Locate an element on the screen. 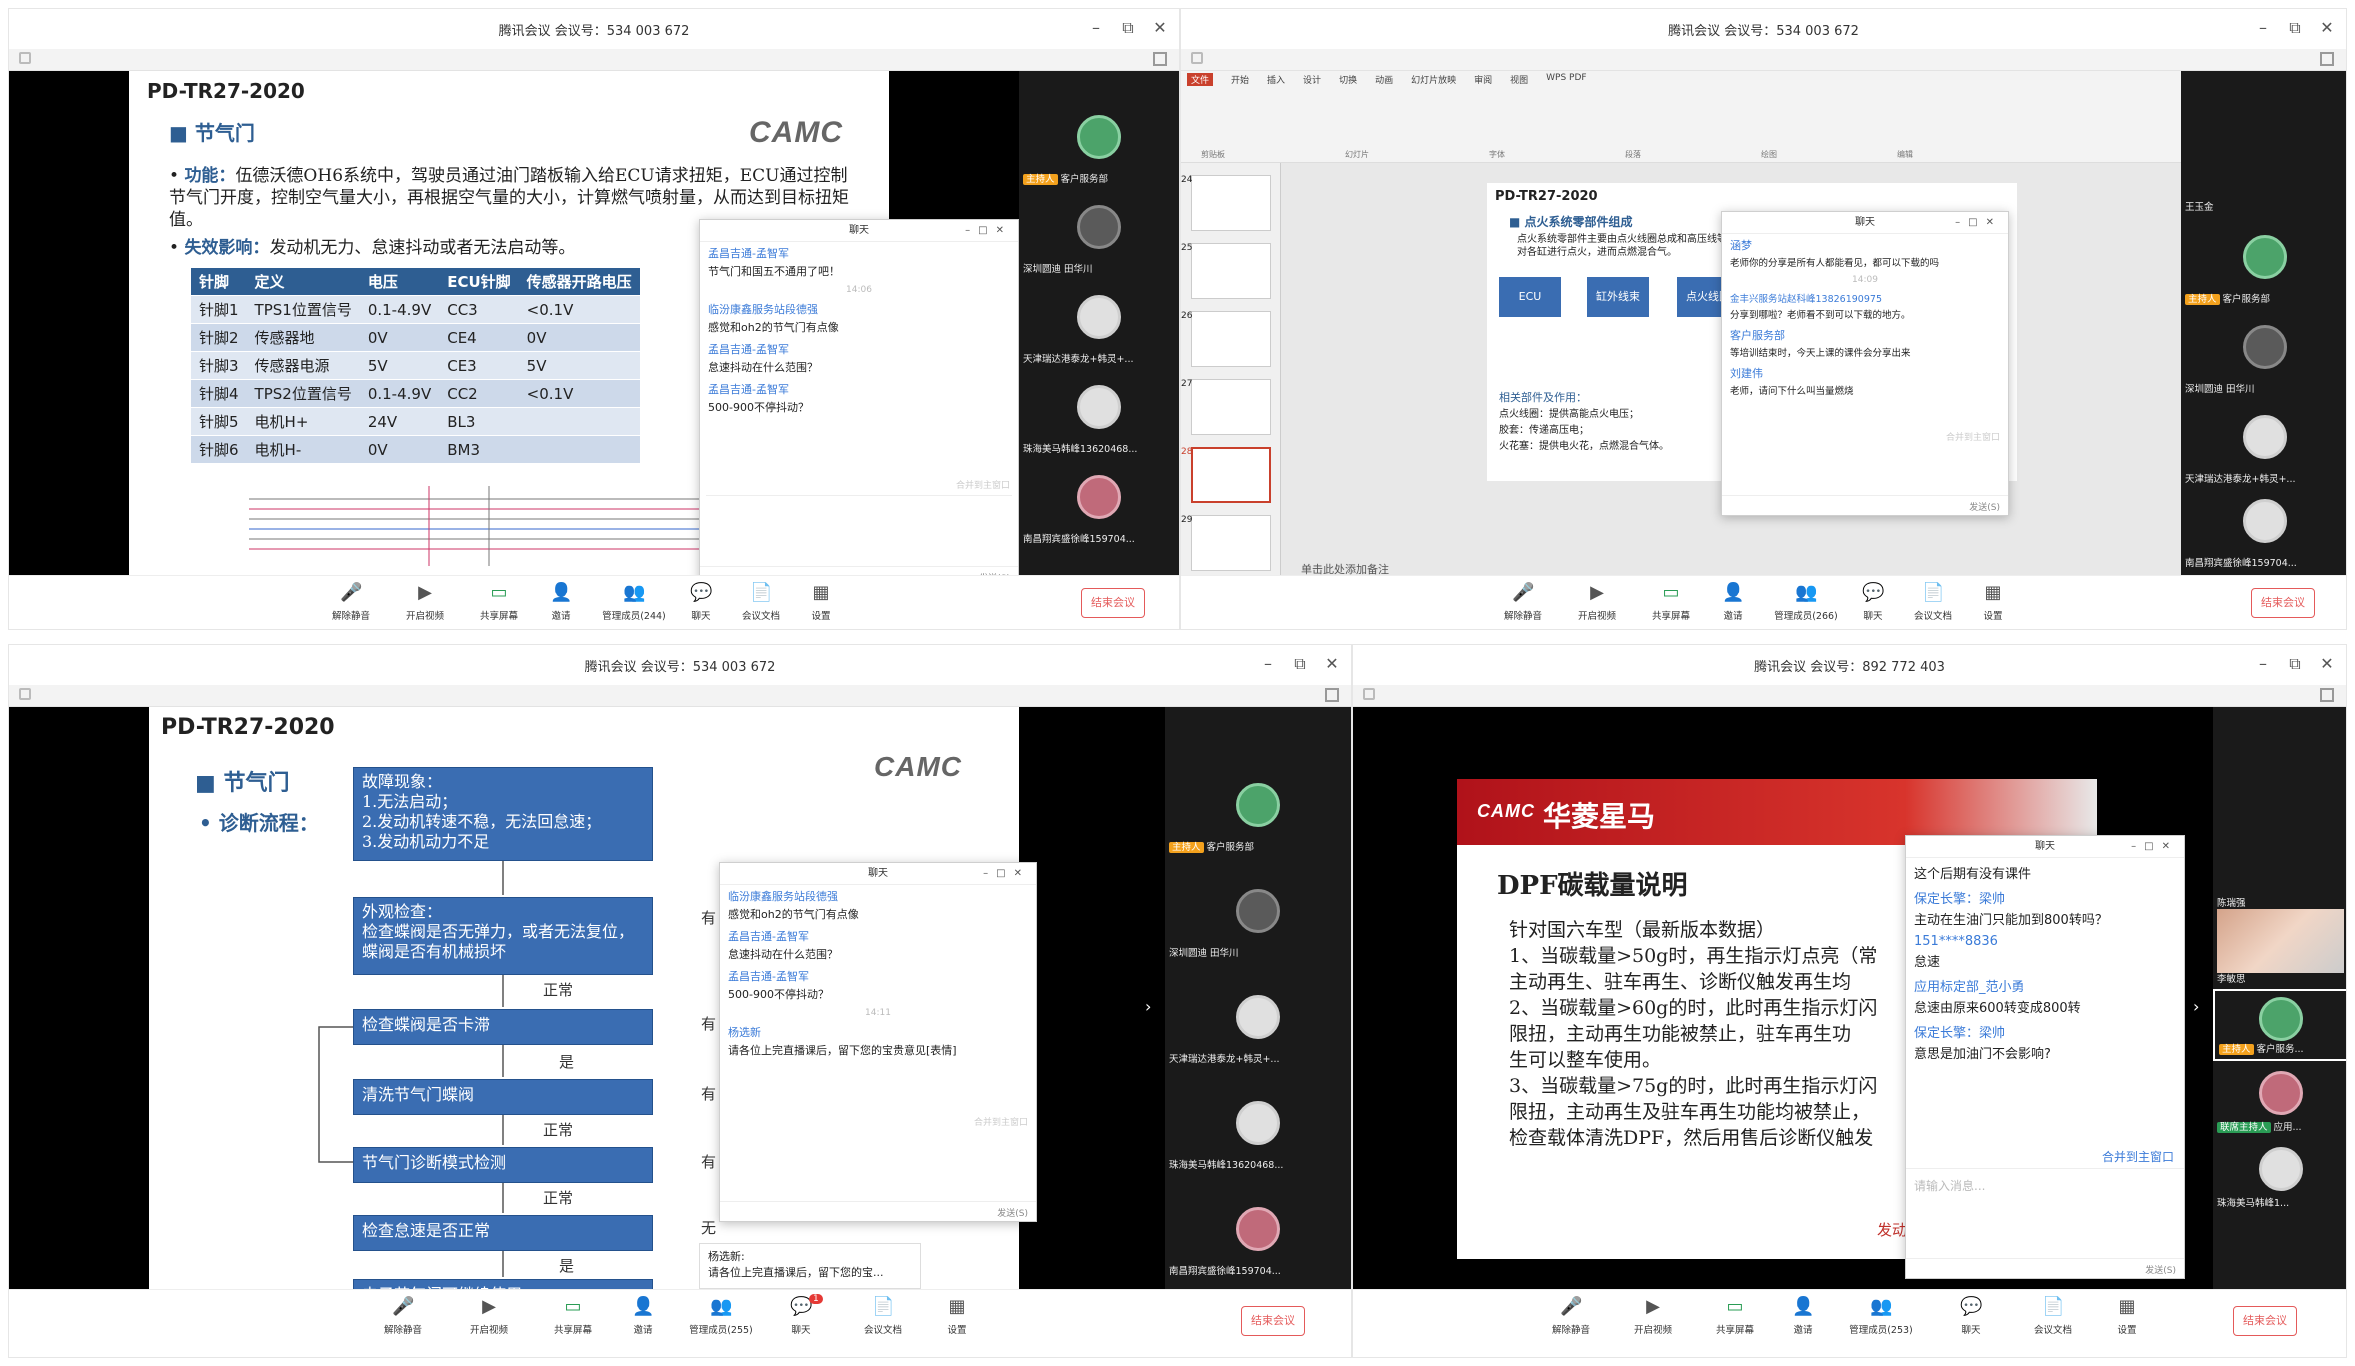  ppt-tab: WPS PDF is located at coordinates (1566, 79).